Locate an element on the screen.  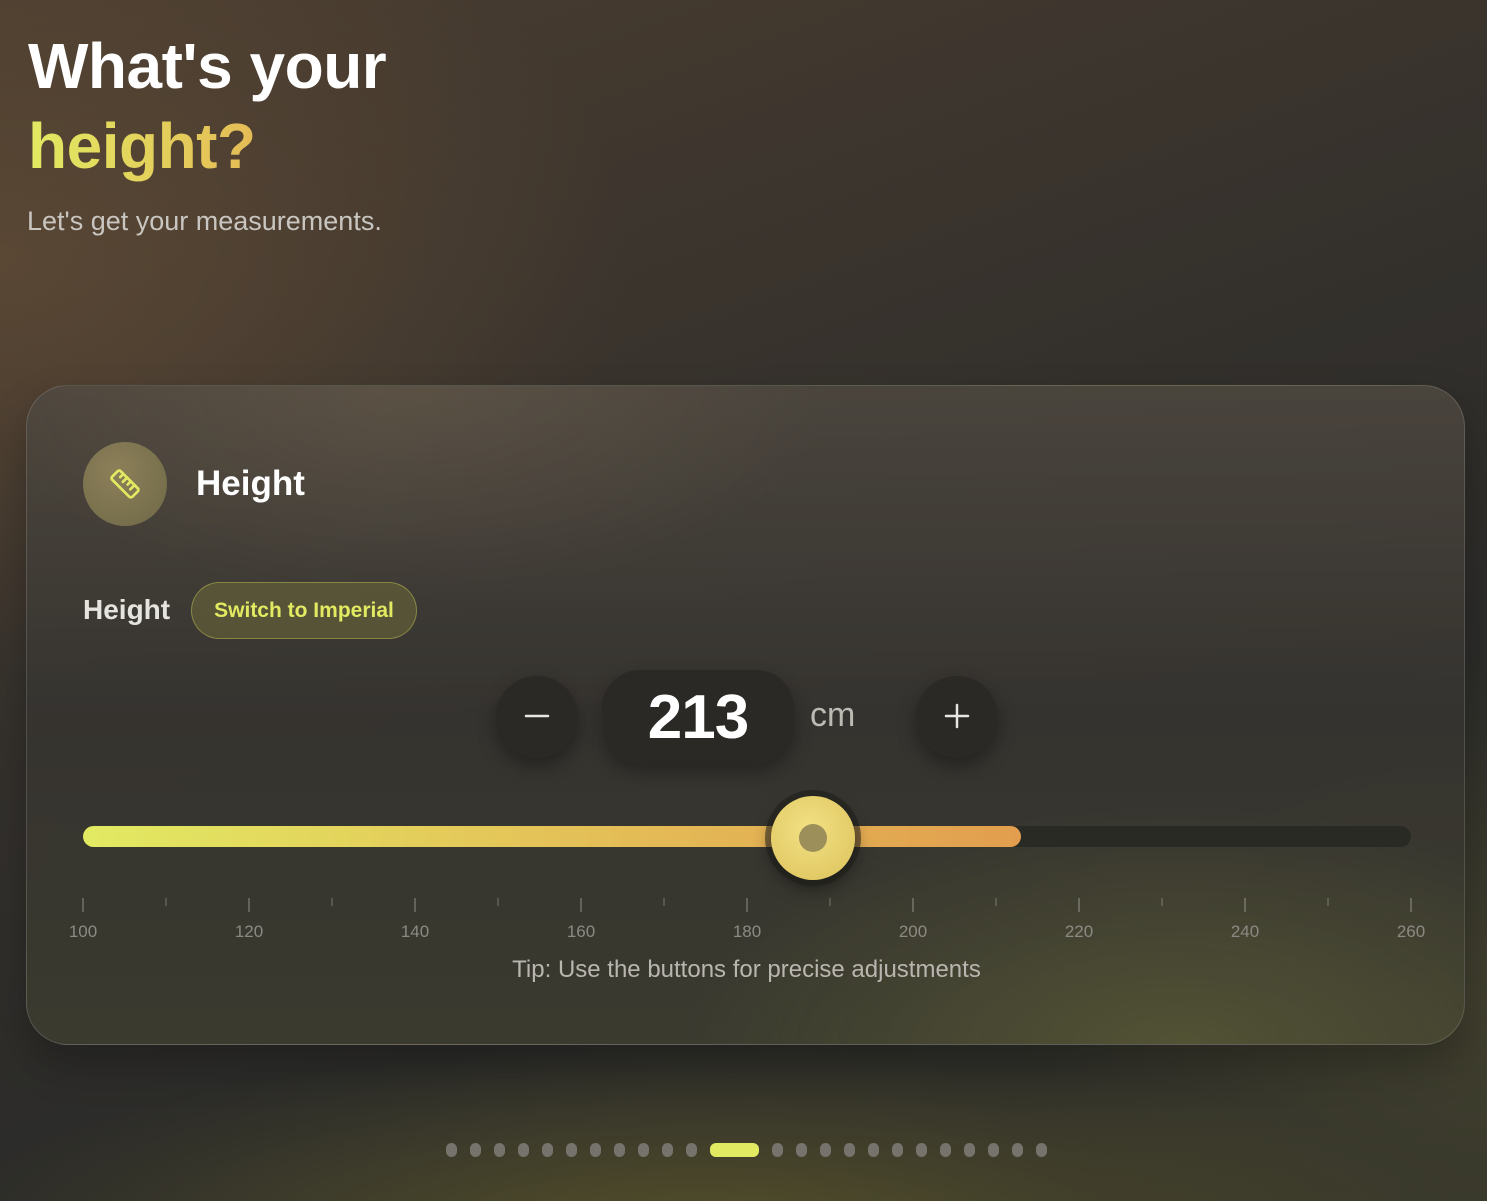
page-title-line-1: What's your is located at coordinates (207, 66).